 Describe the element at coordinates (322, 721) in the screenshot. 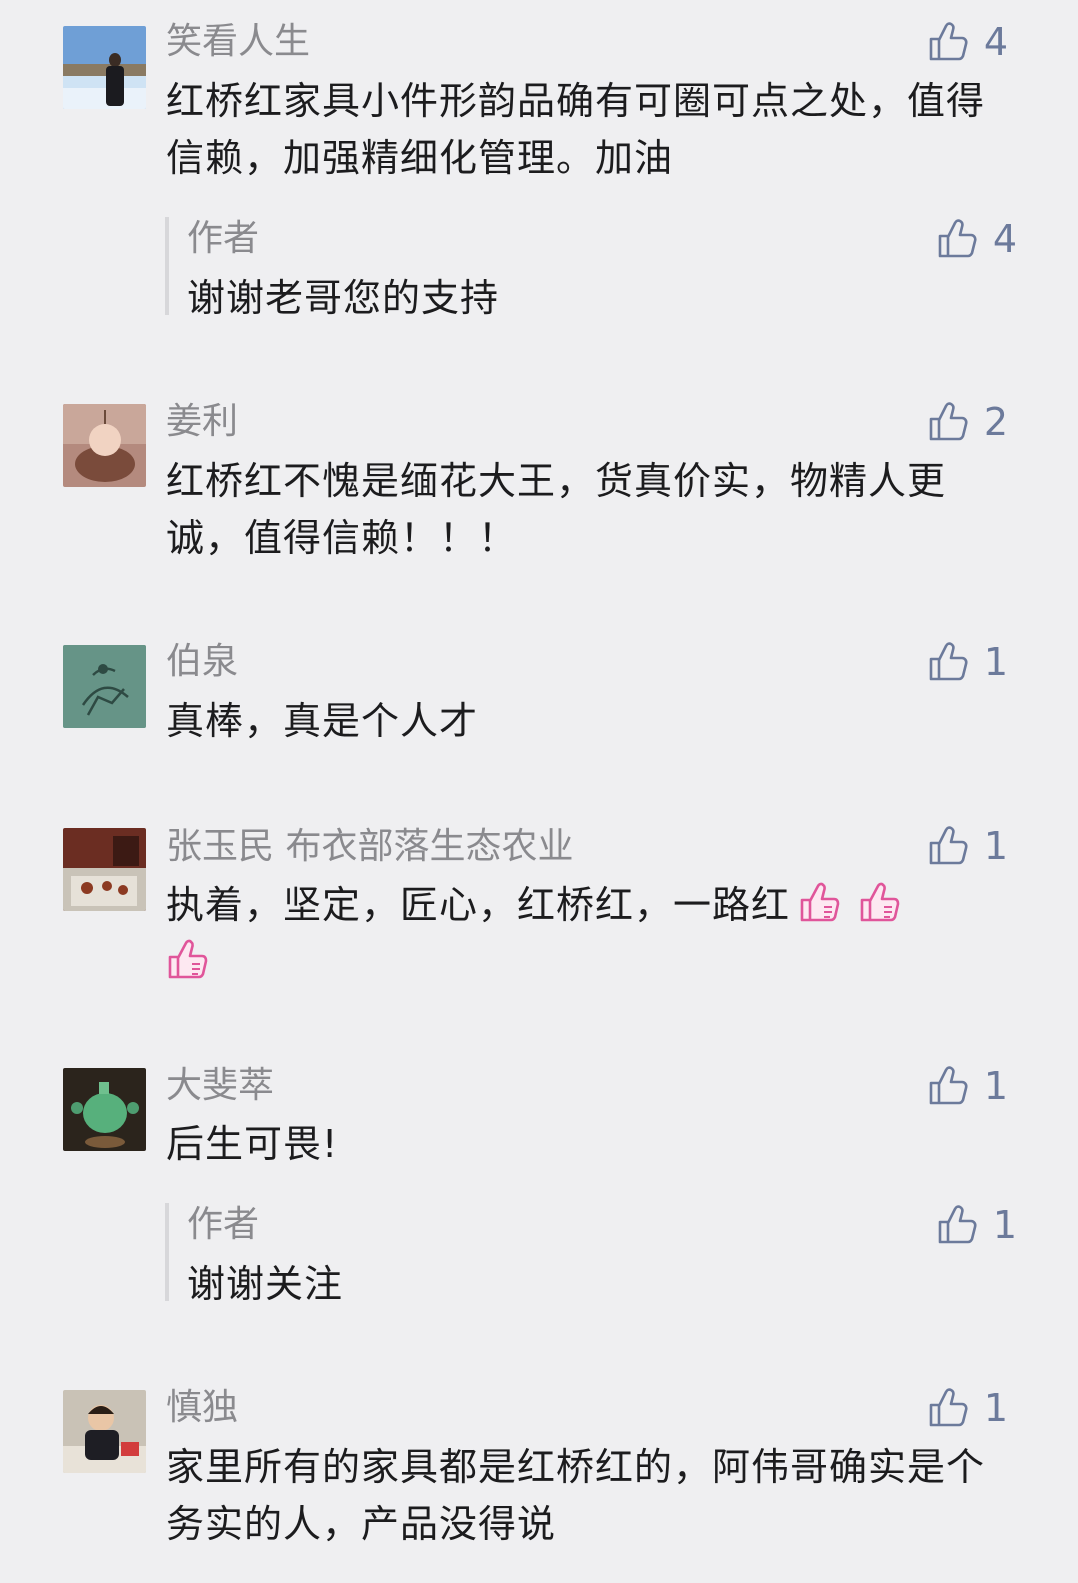

I see `comment-text: 真棒，真是个人才` at that location.